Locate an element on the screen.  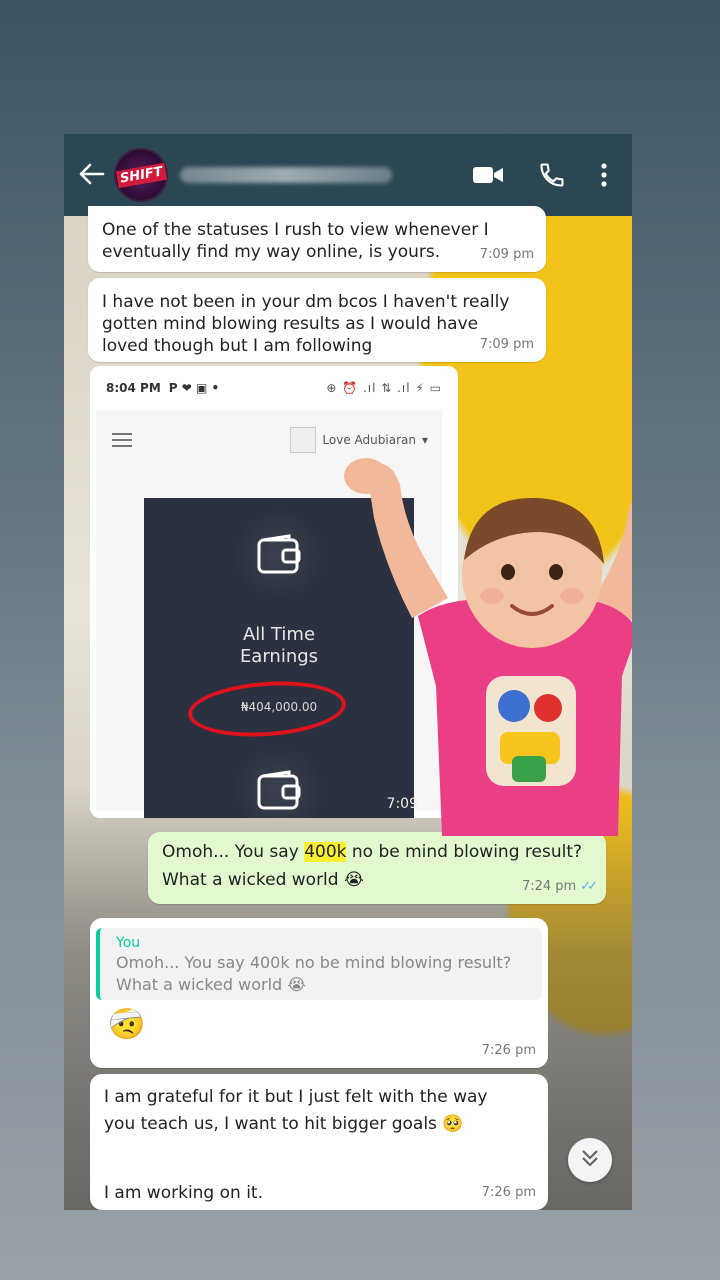
text-part: Omoh... You say is located at coordinates (233, 852).